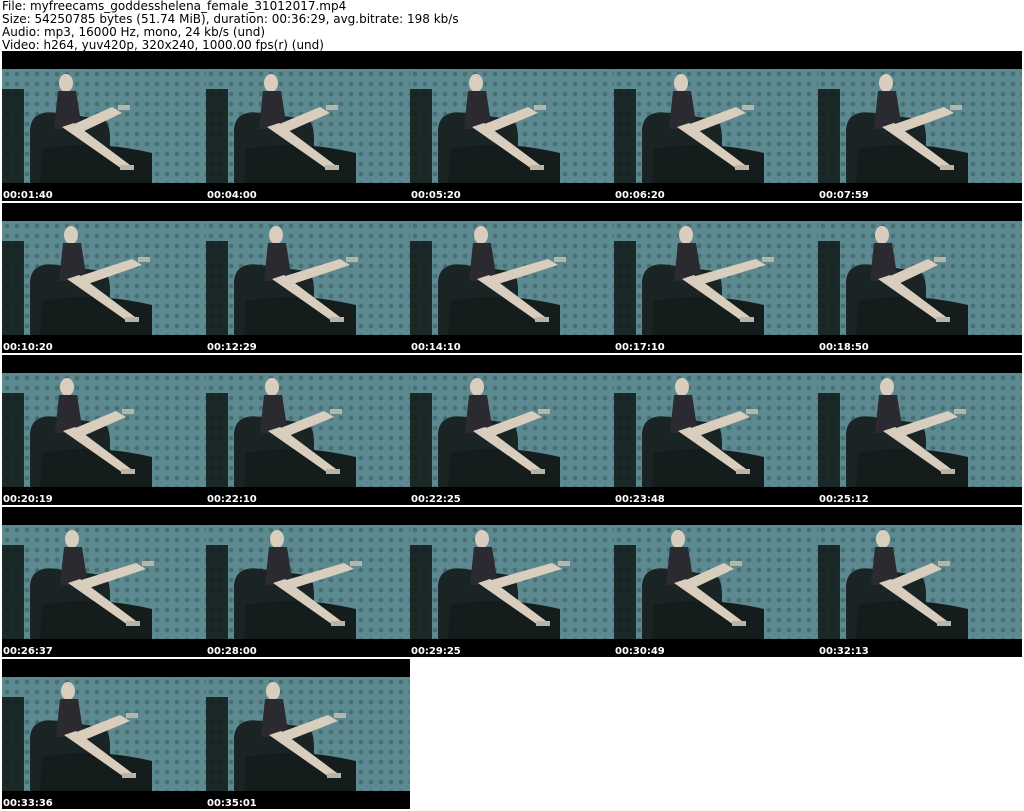  I want to click on thumbnail-timestamp: 00:20:19, so click(28, 499).